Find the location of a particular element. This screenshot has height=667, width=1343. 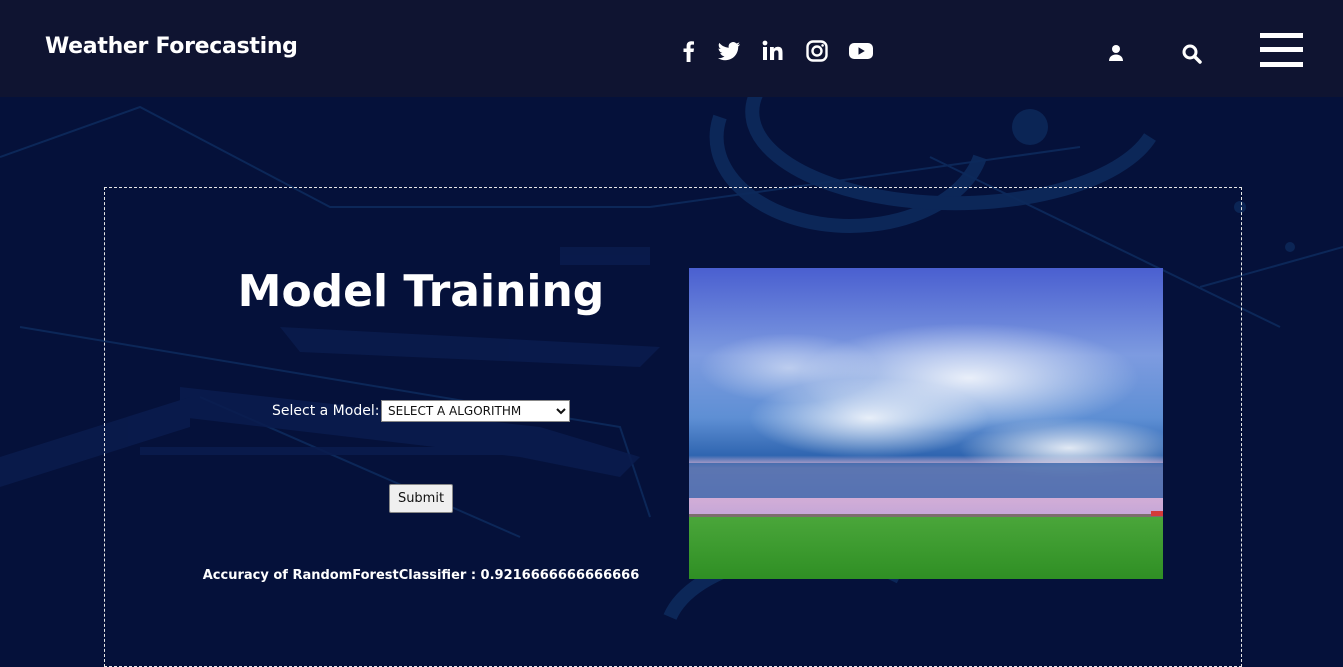

menu-icon is located at coordinates (1281, 50).